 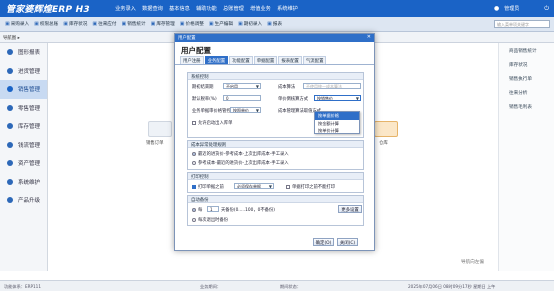 I want to click on opening-period-select: 不启用 ▼, so click(x=242, y=86).